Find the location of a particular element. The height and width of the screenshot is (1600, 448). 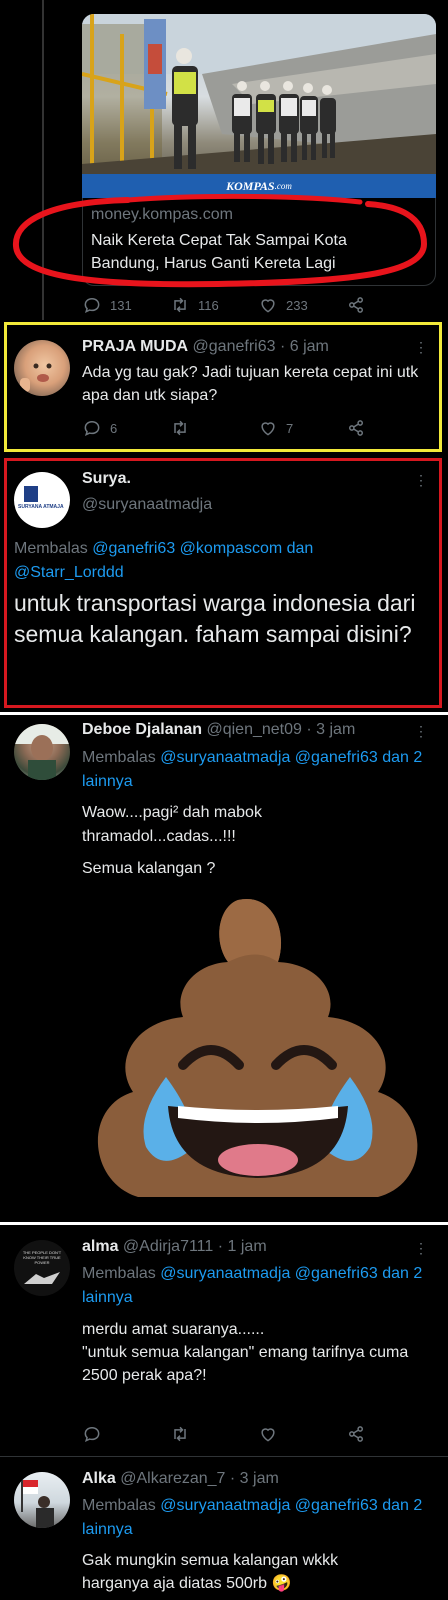

handle: @qien_net09 is located at coordinates (253, 729).